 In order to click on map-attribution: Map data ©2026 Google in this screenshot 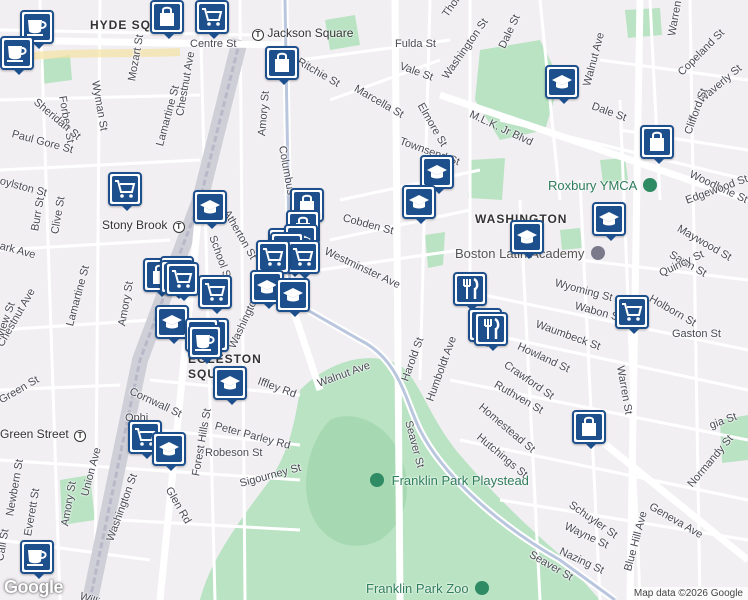, I will do `click(688, 593)`.